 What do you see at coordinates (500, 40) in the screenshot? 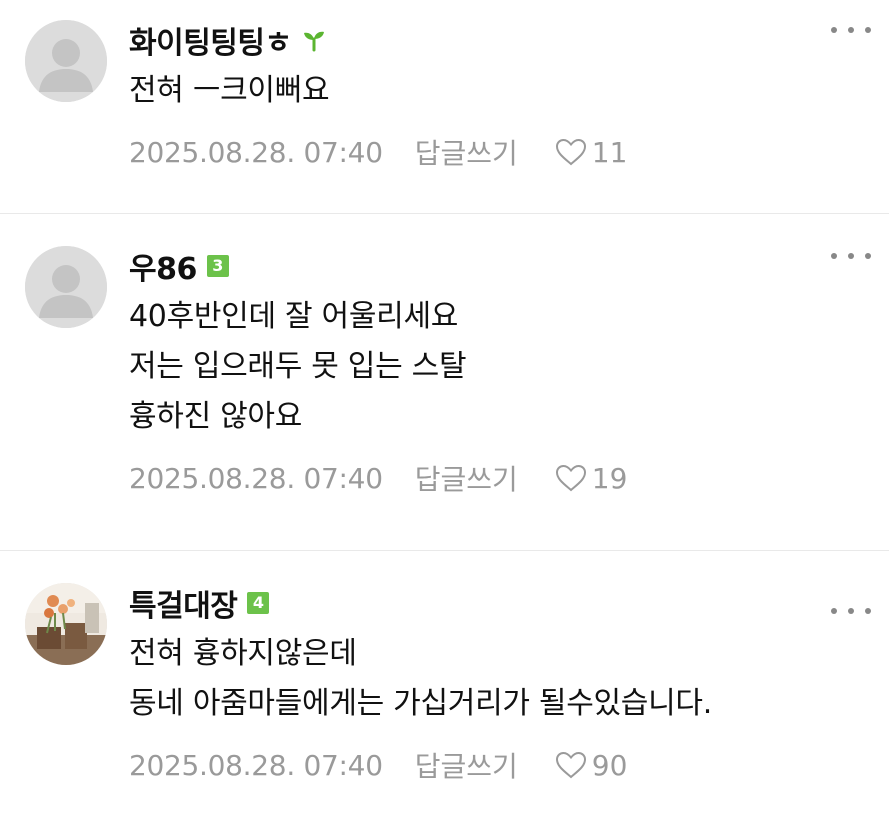
I see `name-row: 화이팅팅팅ㅎ` at bounding box center [500, 40].